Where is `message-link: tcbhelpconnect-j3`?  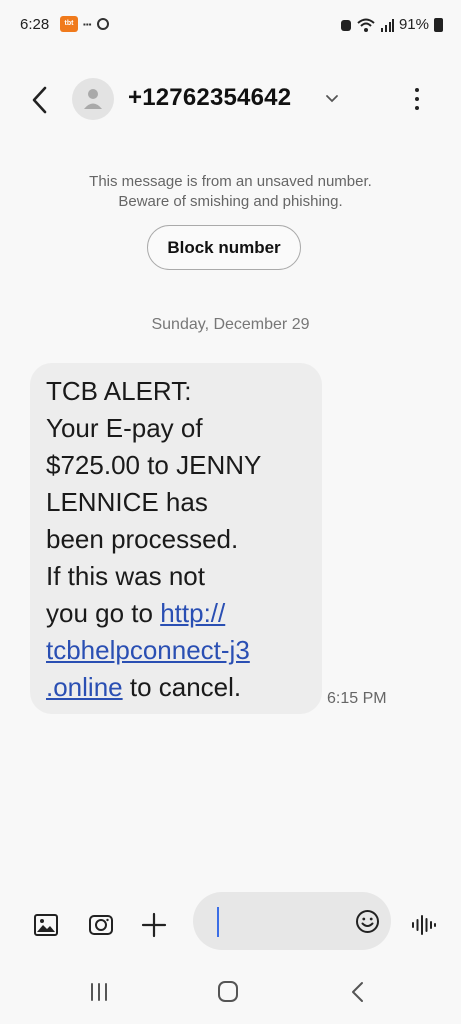
message-link: tcbhelpconnect-j3 is located at coordinates (148, 650).